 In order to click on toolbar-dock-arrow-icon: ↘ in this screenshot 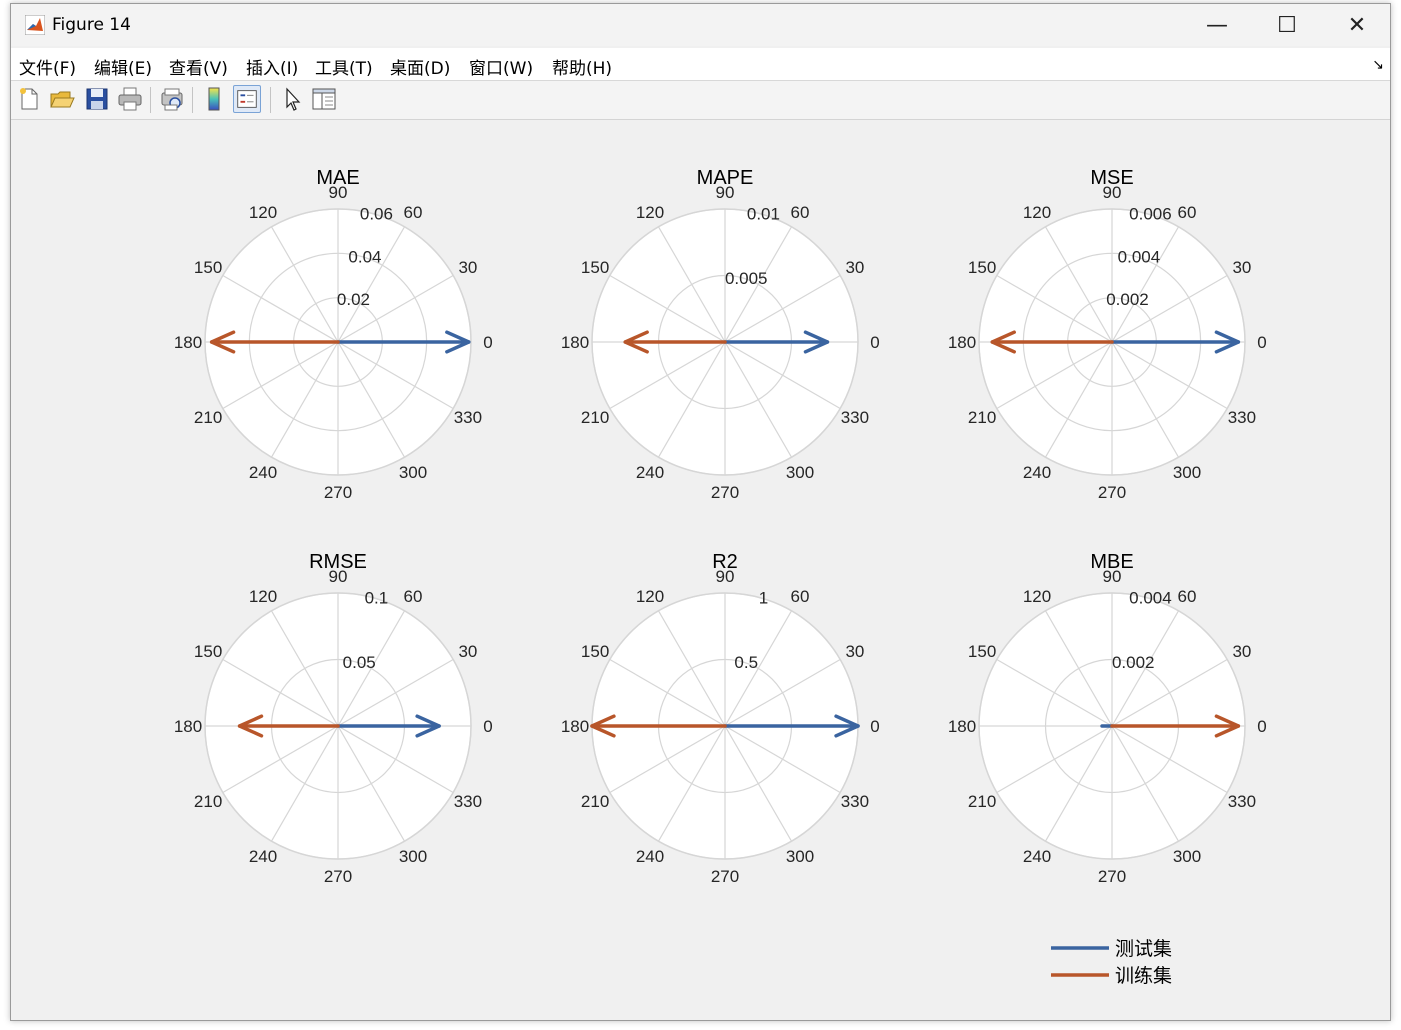, I will do `click(1378, 64)`.